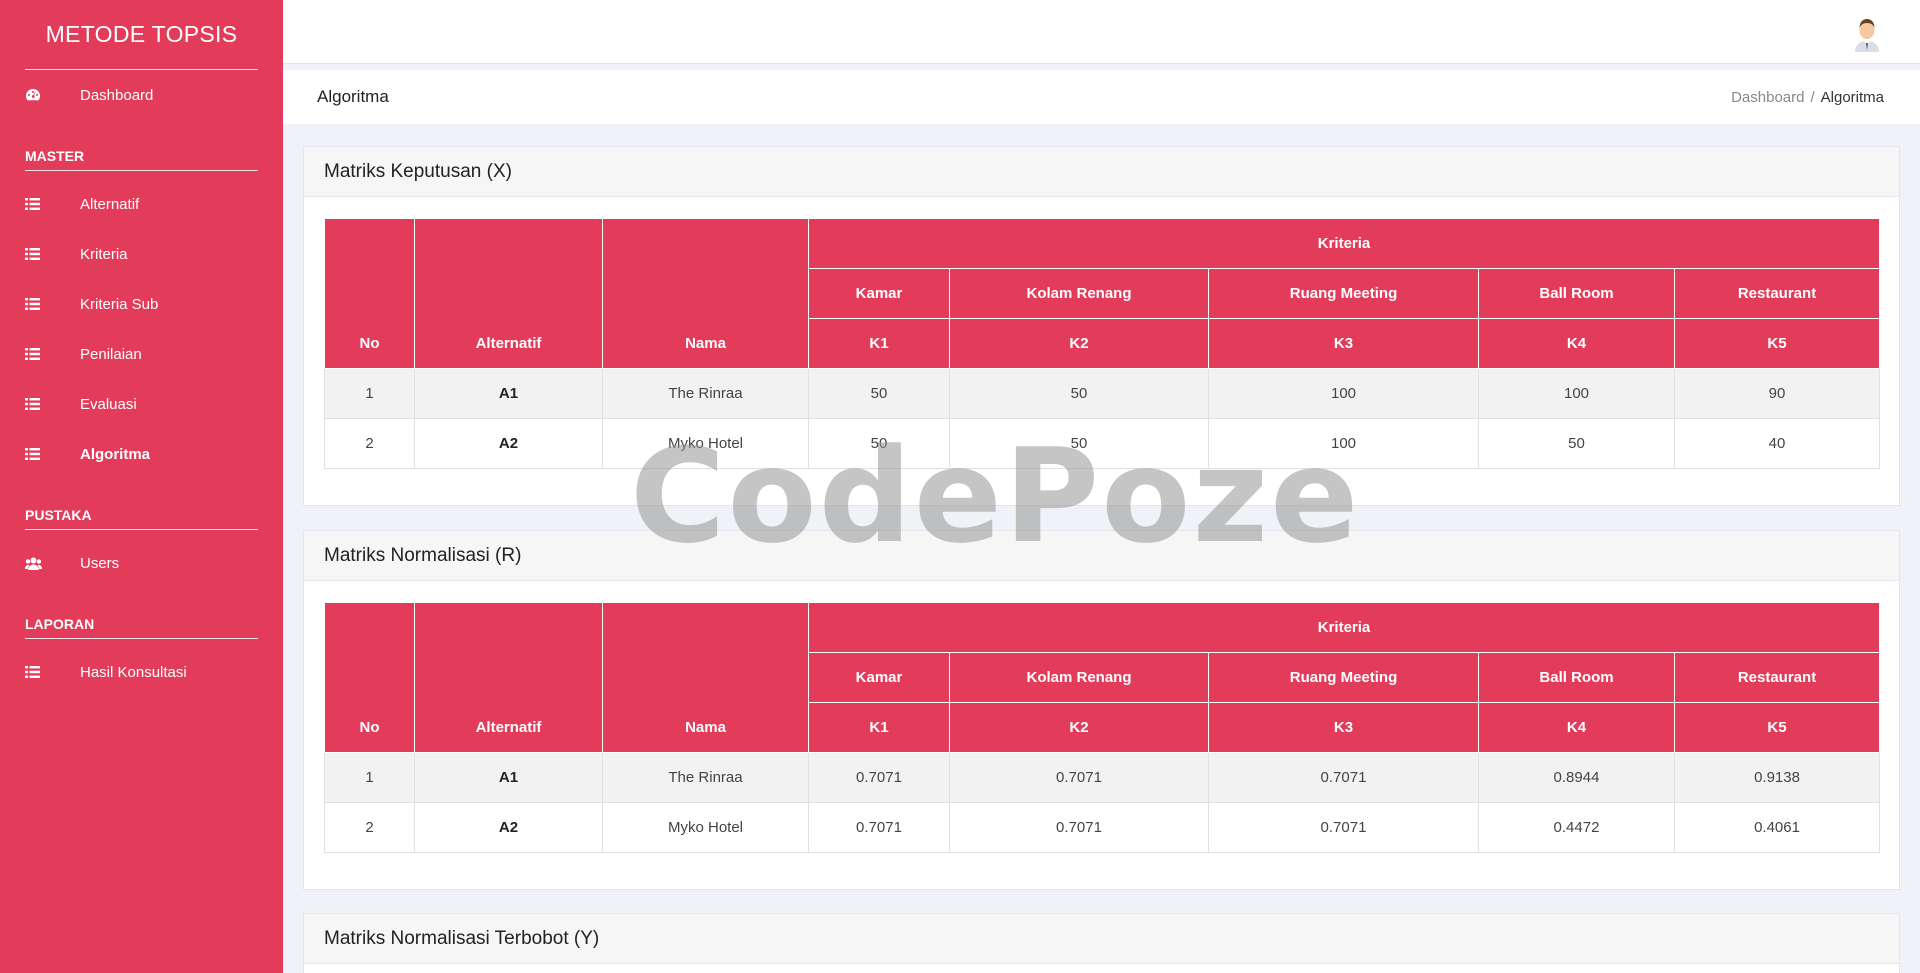 The height and width of the screenshot is (973, 1920). Describe the element at coordinates (104, 254) in the screenshot. I see `sidebar-item-label: Kriteria` at that location.